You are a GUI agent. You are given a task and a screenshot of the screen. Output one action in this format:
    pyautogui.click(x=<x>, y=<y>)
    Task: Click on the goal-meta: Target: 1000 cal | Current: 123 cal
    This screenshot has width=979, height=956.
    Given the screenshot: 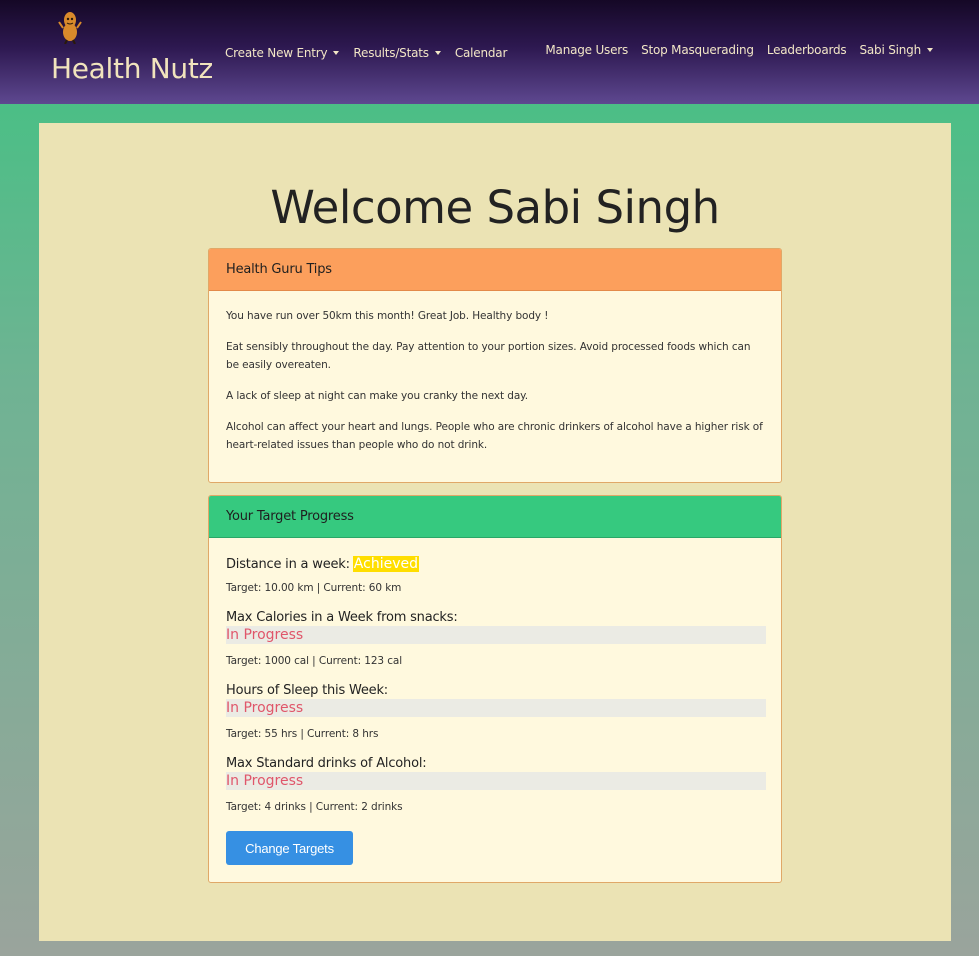 What is the action you would take?
    pyautogui.click(x=314, y=661)
    